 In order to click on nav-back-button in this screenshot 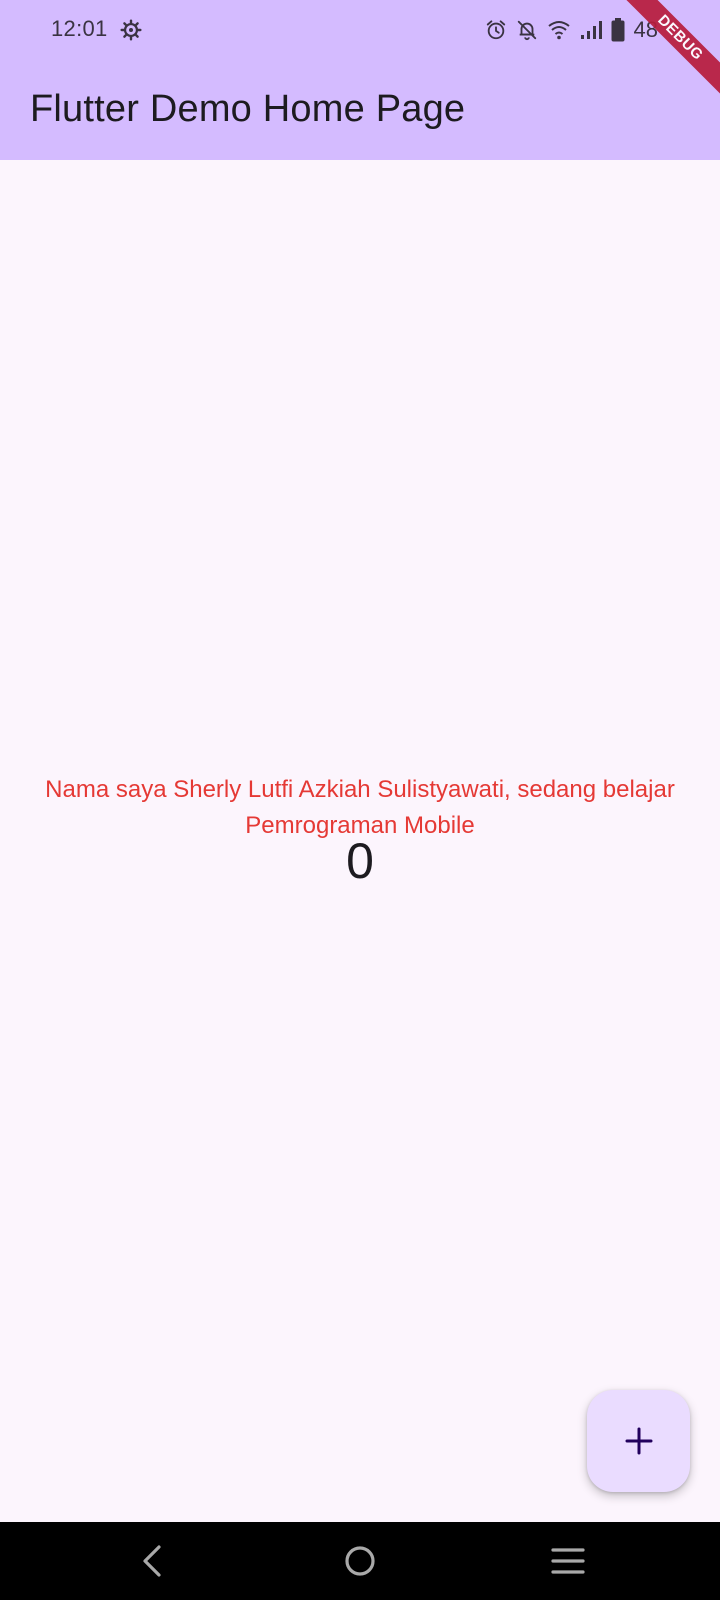, I will do `click(152, 1561)`.